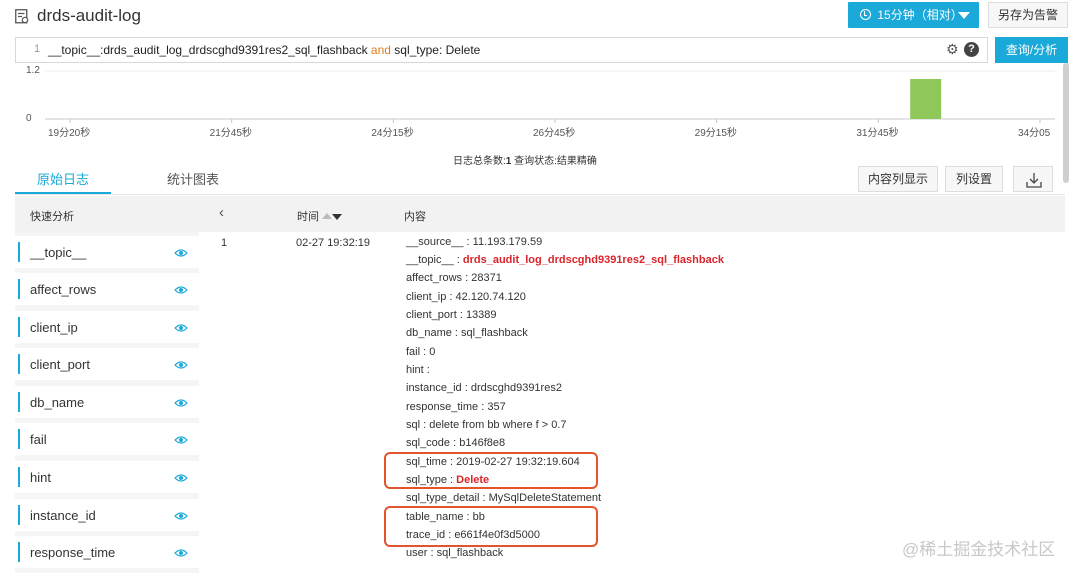 This screenshot has width=1080, height=573. Describe the element at coordinates (554, 133) in the screenshot. I see `x-tick-label: 26分45秒` at that location.